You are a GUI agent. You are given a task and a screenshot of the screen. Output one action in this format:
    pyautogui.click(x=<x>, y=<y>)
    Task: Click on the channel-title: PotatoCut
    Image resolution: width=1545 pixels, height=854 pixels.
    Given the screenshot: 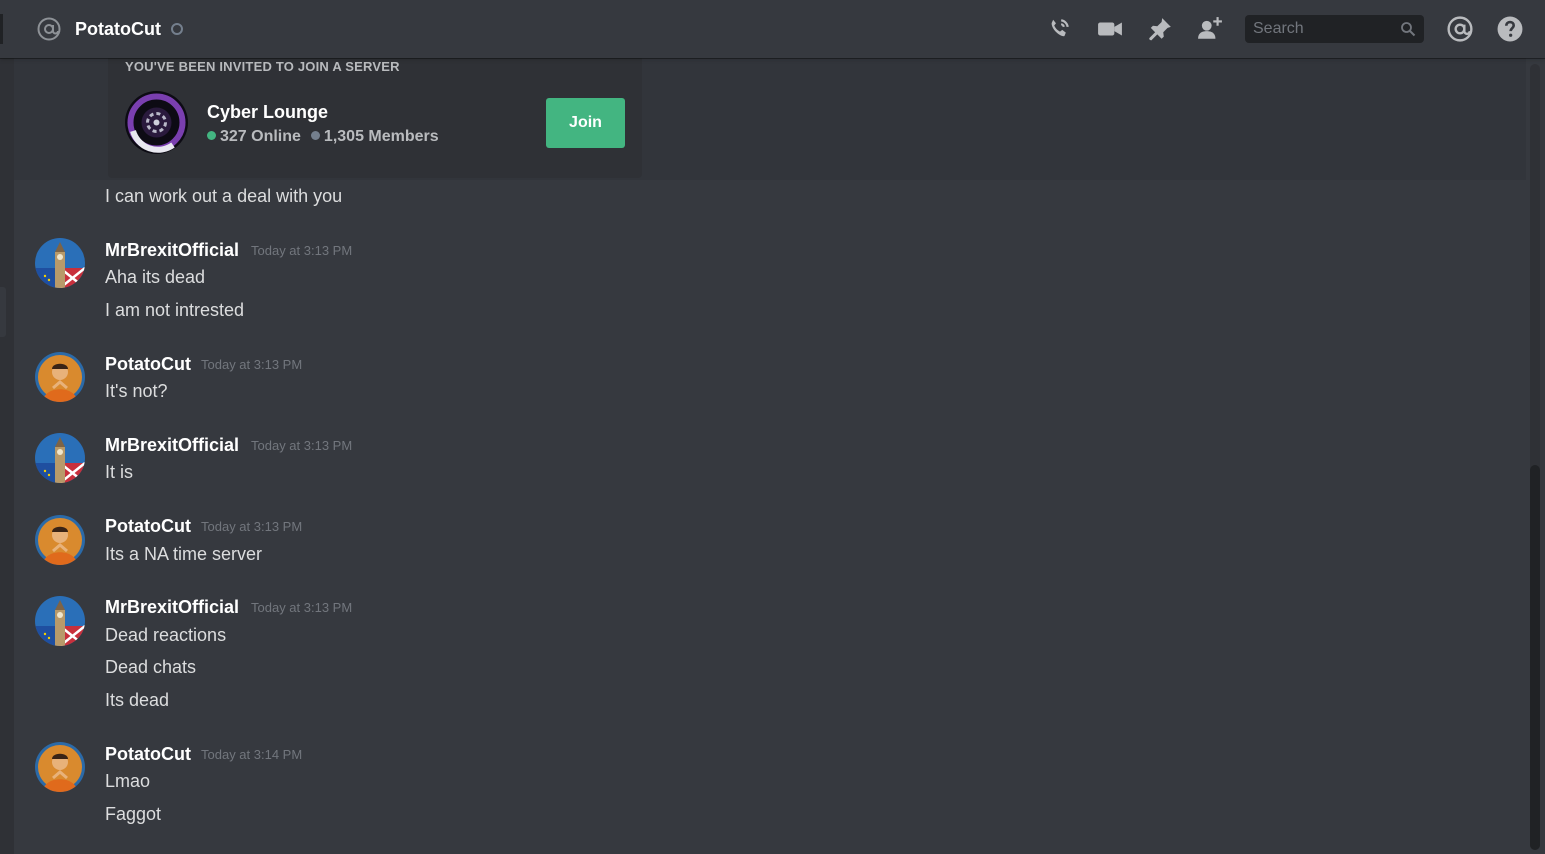 What is the action you would take?
    pyautogui.click(x=118, y=29)
    